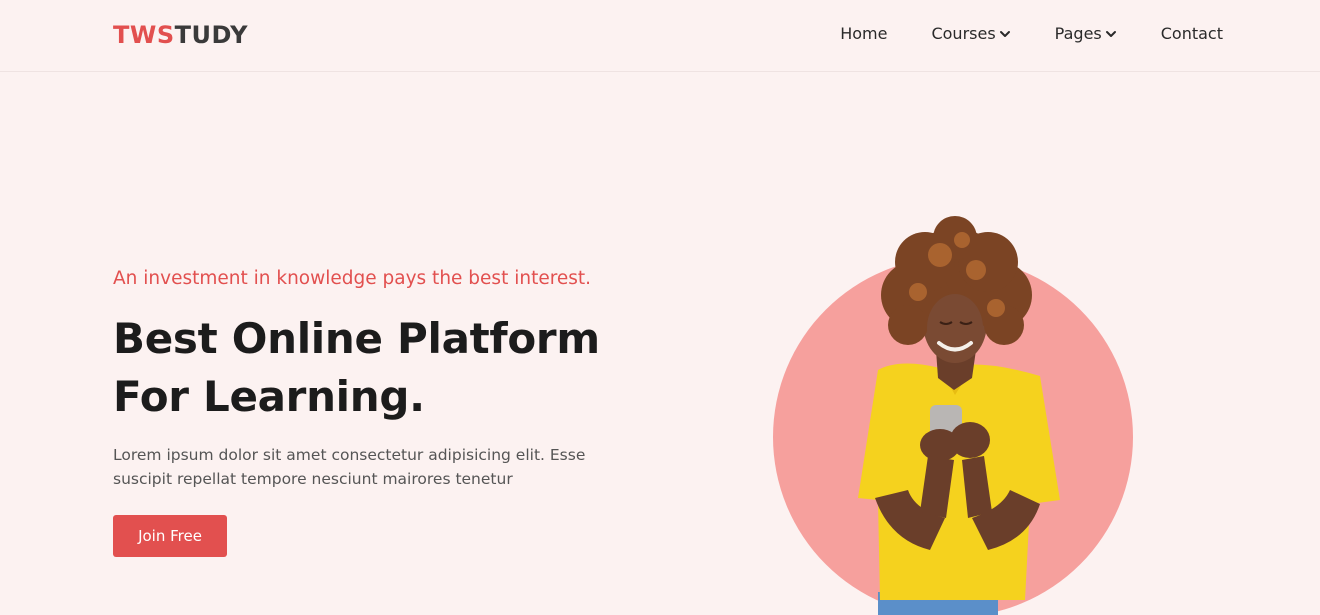 The height and width of the screenshot is (615, 1320). Describe the element at coordinates (1031, 33) in the screenshot. I see `main-nav: Home Courses Pages Contact` at that location.